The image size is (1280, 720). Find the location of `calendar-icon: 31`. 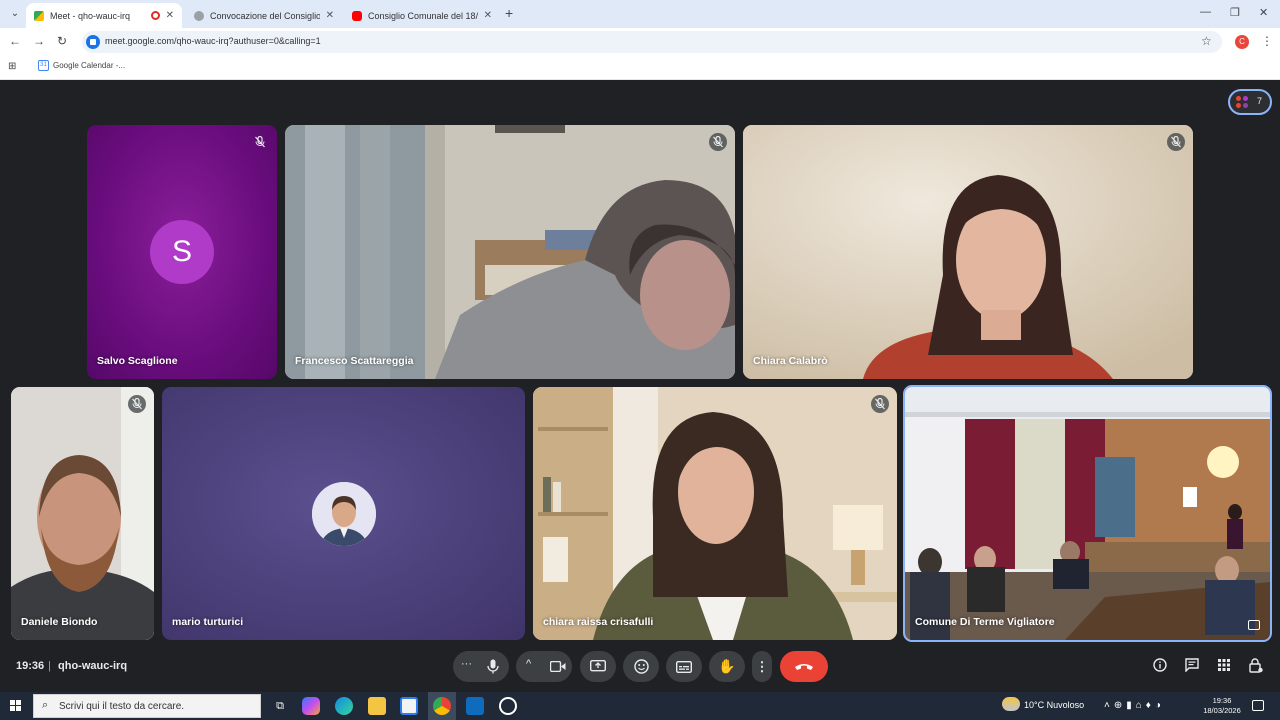

calendar-icon: 31 is located at coordinates (43, 65).